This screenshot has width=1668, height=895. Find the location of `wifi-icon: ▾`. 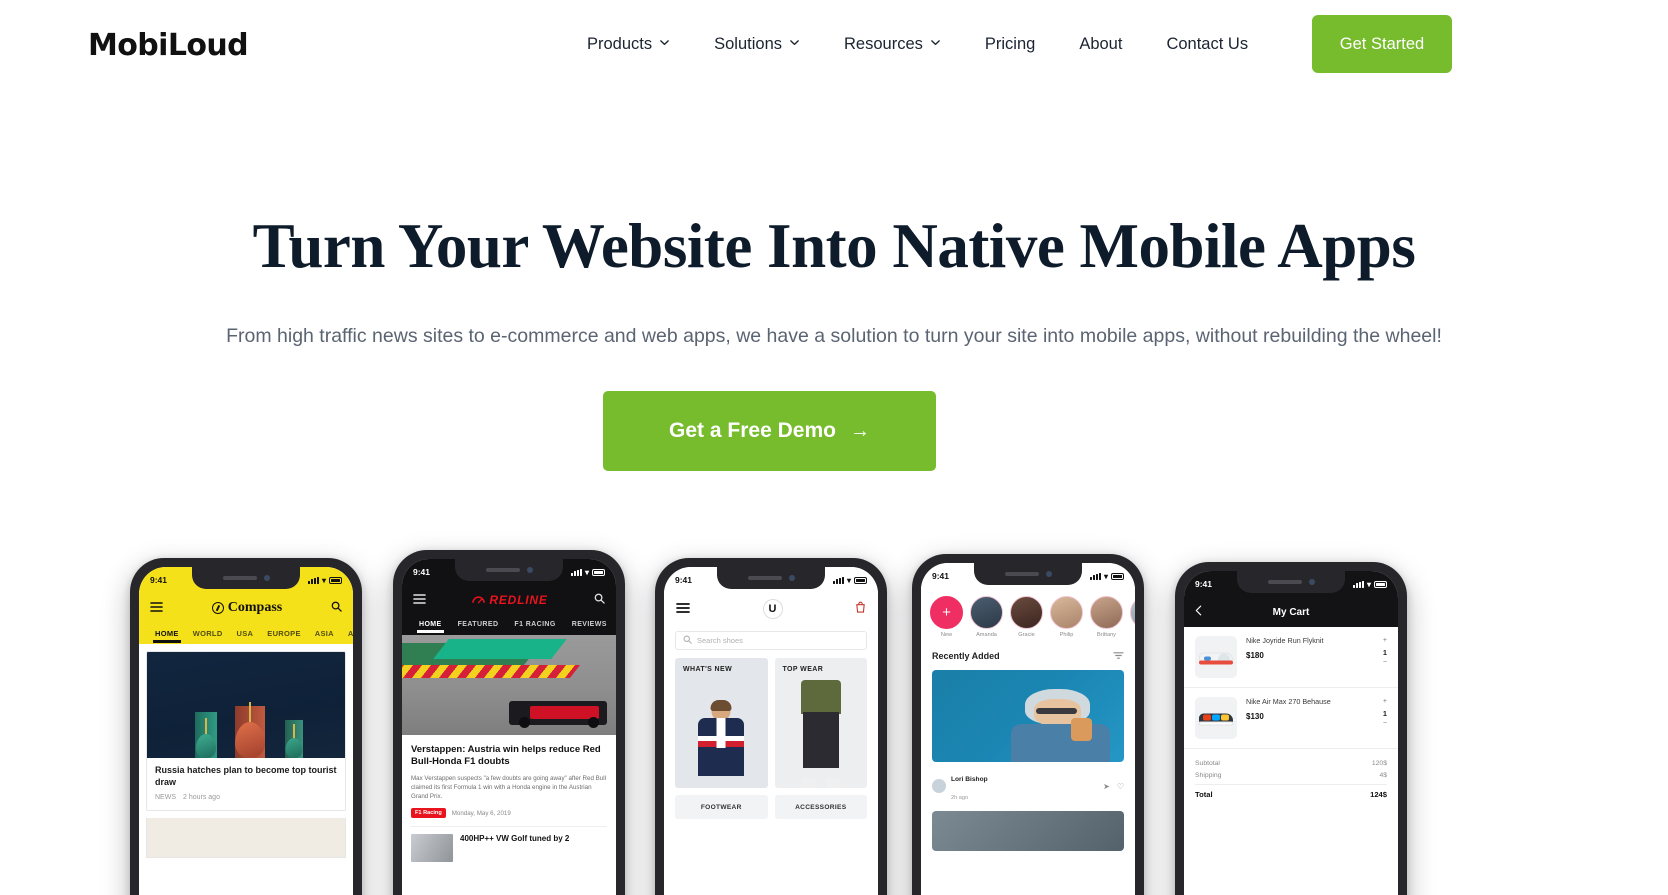

wifi-icon: ▾ is located at coordinates (586, 572).